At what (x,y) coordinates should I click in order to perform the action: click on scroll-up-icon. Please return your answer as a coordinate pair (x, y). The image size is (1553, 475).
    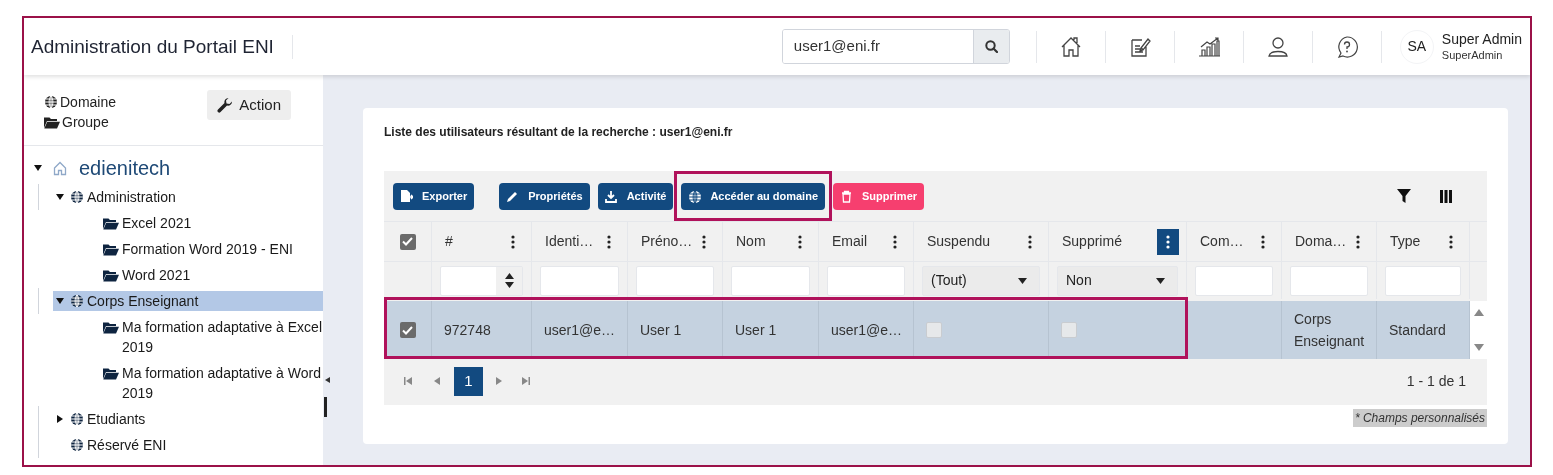
    Looking at the image, I should click on (1478, 312).